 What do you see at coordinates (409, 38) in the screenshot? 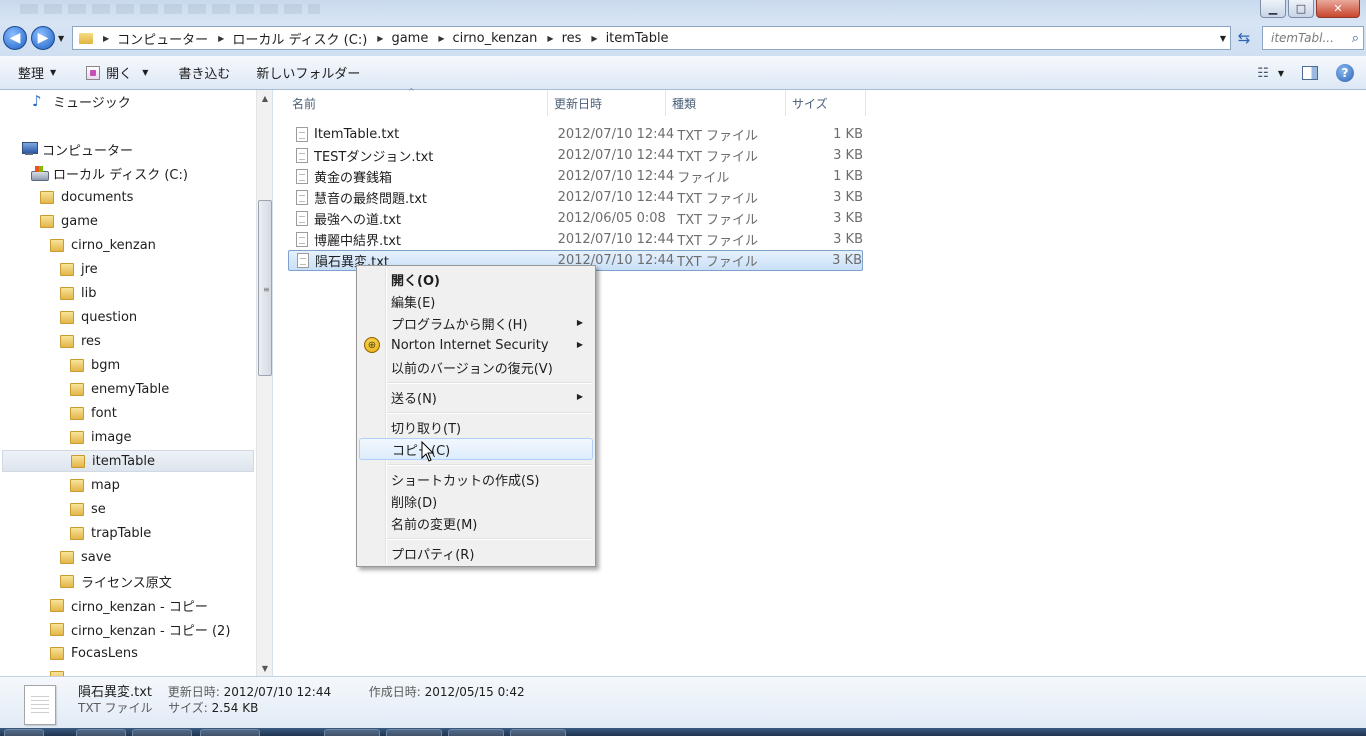
I see `breadcrumb-game: game` at bounding box center [409, 38].